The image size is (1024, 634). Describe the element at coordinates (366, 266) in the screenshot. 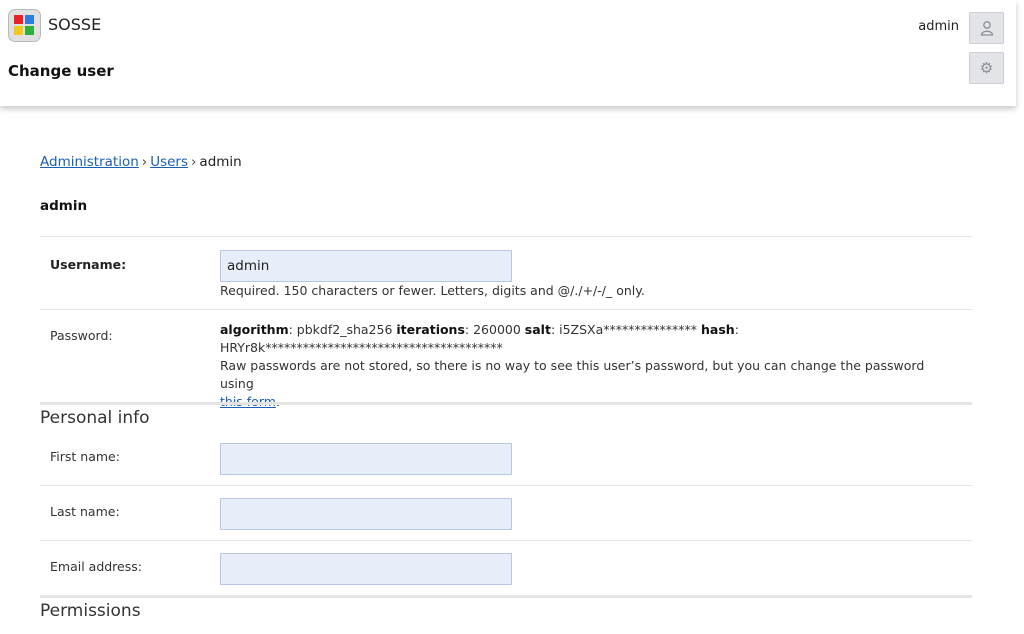

I see `username-input` at that location.